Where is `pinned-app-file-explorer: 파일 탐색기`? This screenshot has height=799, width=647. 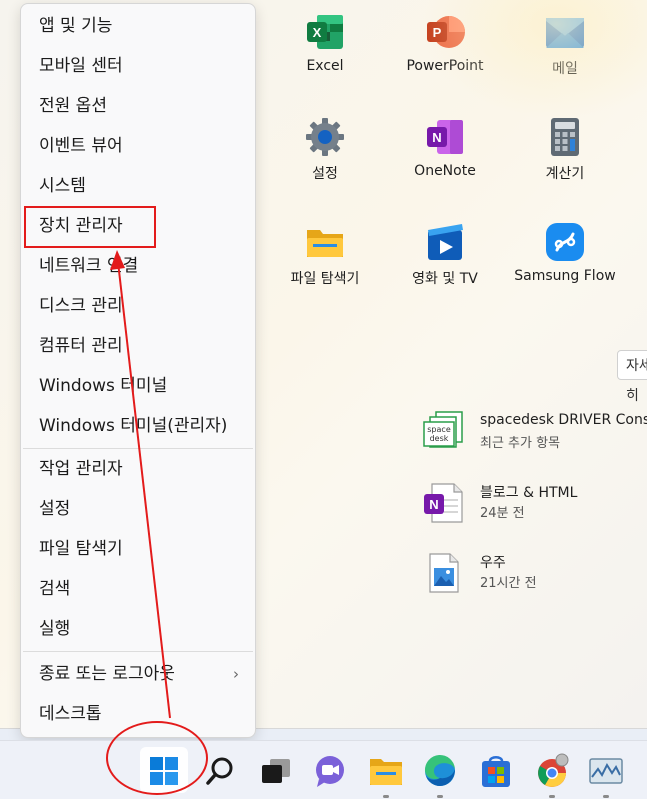 pinned-app-file-explorer: 파일 탐색기 is located at coordinates (325, 255).